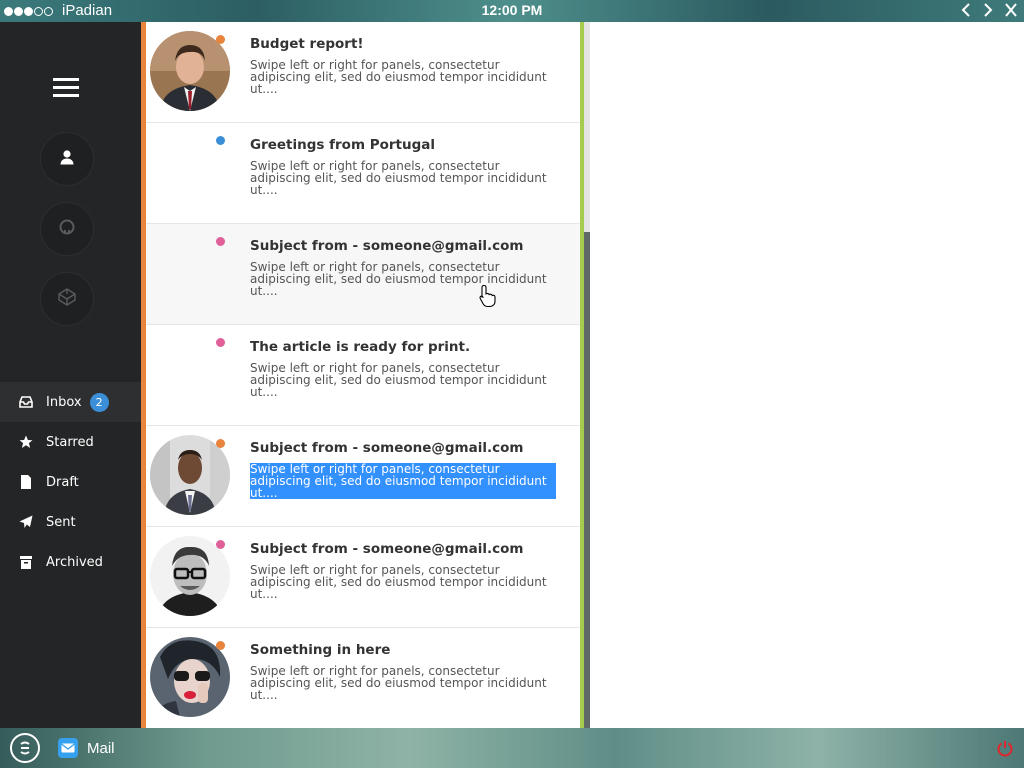 The image size is (1024, 768). What do you see at coordinates (307, 44) in the screenshot?
I see `message-subject: Budget report!` at bounding box center [307, 44].